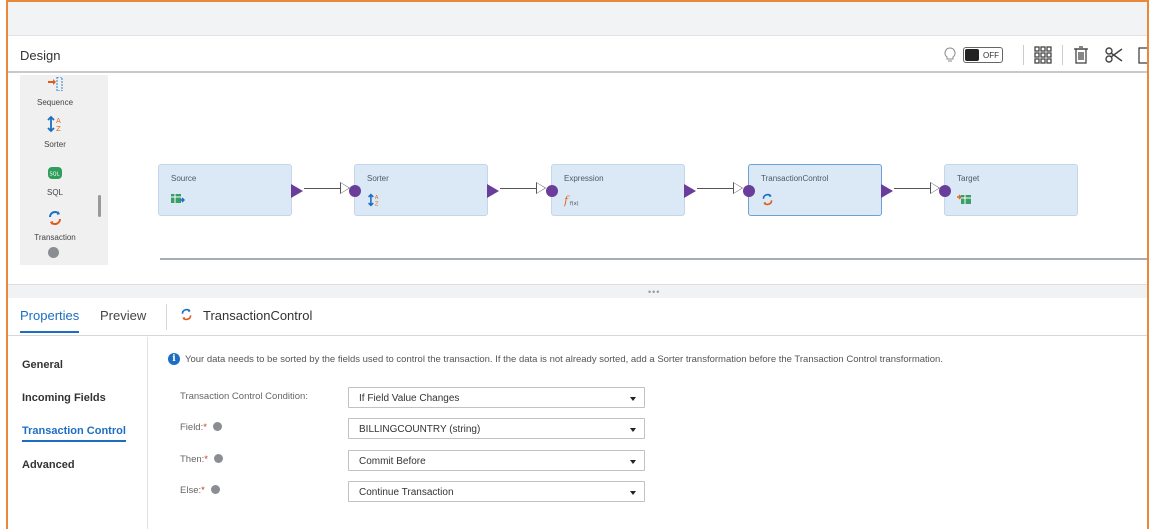 The image size is (1155, 529). What do you see at coordinates (55, 84) in the screenshot?
I see `sequence-icon` at bounding box center [55, 84].